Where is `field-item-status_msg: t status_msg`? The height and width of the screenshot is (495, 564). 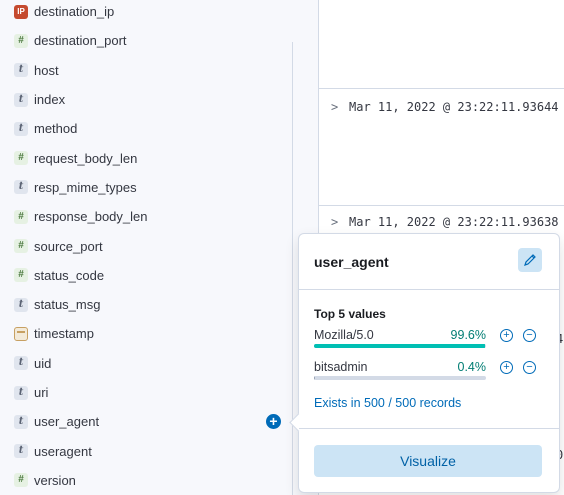
field-item-status_msg: t status_msg is located at coordinates (146, 304).